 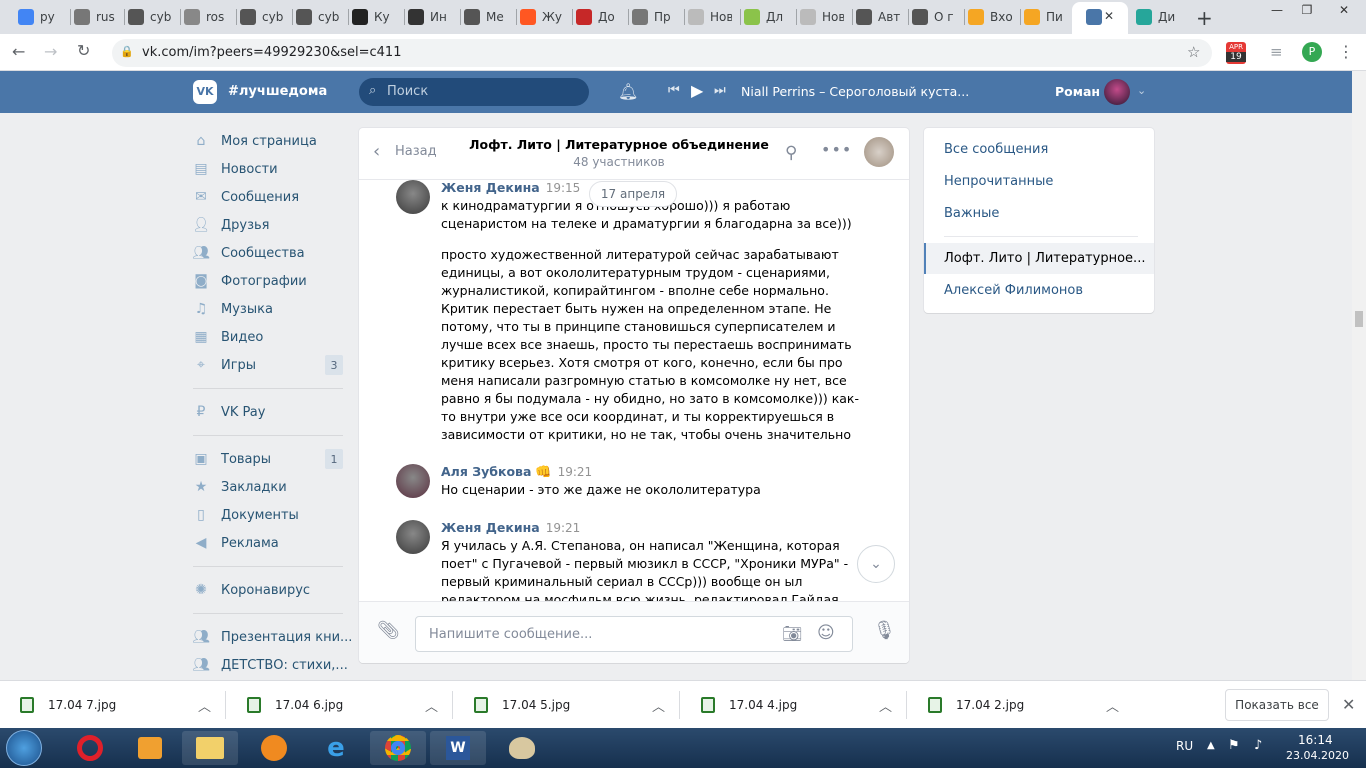 I want to click on new-tab-button: +, so click(x=1204, y=18).